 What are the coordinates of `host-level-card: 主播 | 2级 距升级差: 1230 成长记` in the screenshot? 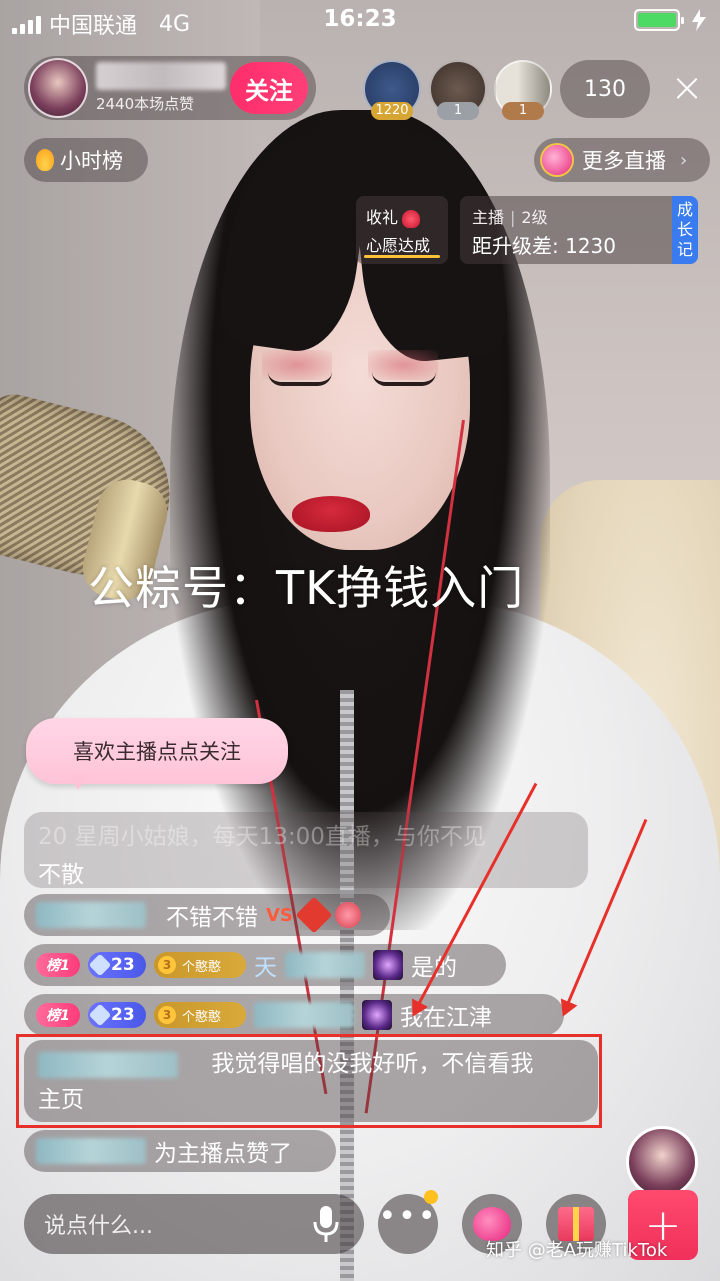 It's located at (579, 230).